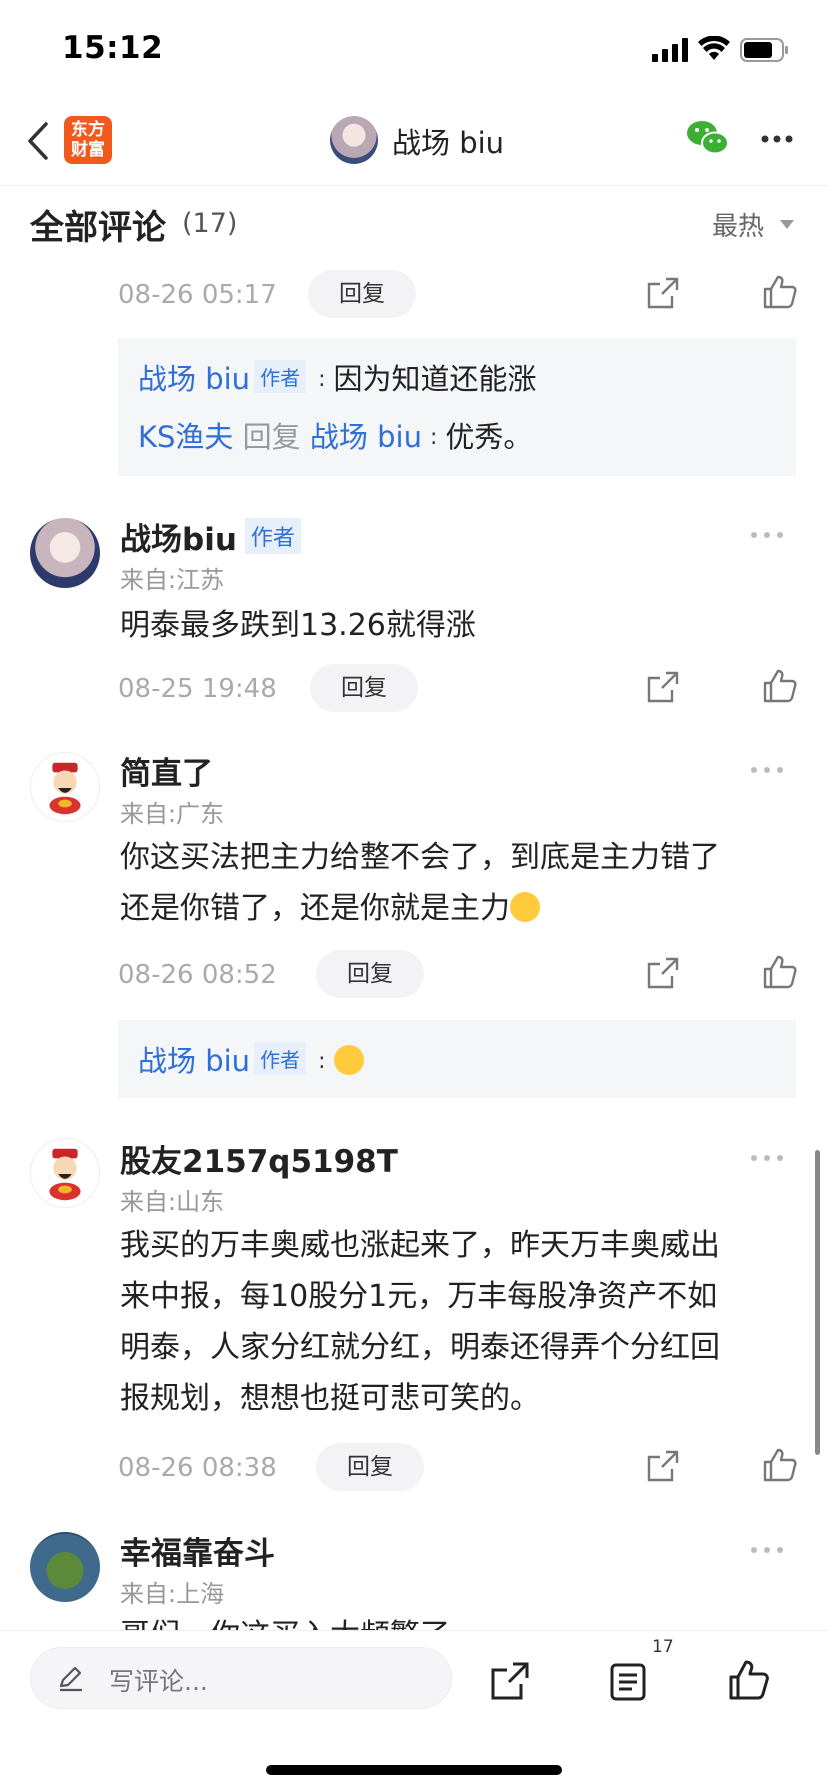 Image resolution: width=828 pixels, height=1792 pixels. Describe the element at coordinates (435, 379) in the screenshot. I see `reply-text: 因为知道还能涨` at that location.